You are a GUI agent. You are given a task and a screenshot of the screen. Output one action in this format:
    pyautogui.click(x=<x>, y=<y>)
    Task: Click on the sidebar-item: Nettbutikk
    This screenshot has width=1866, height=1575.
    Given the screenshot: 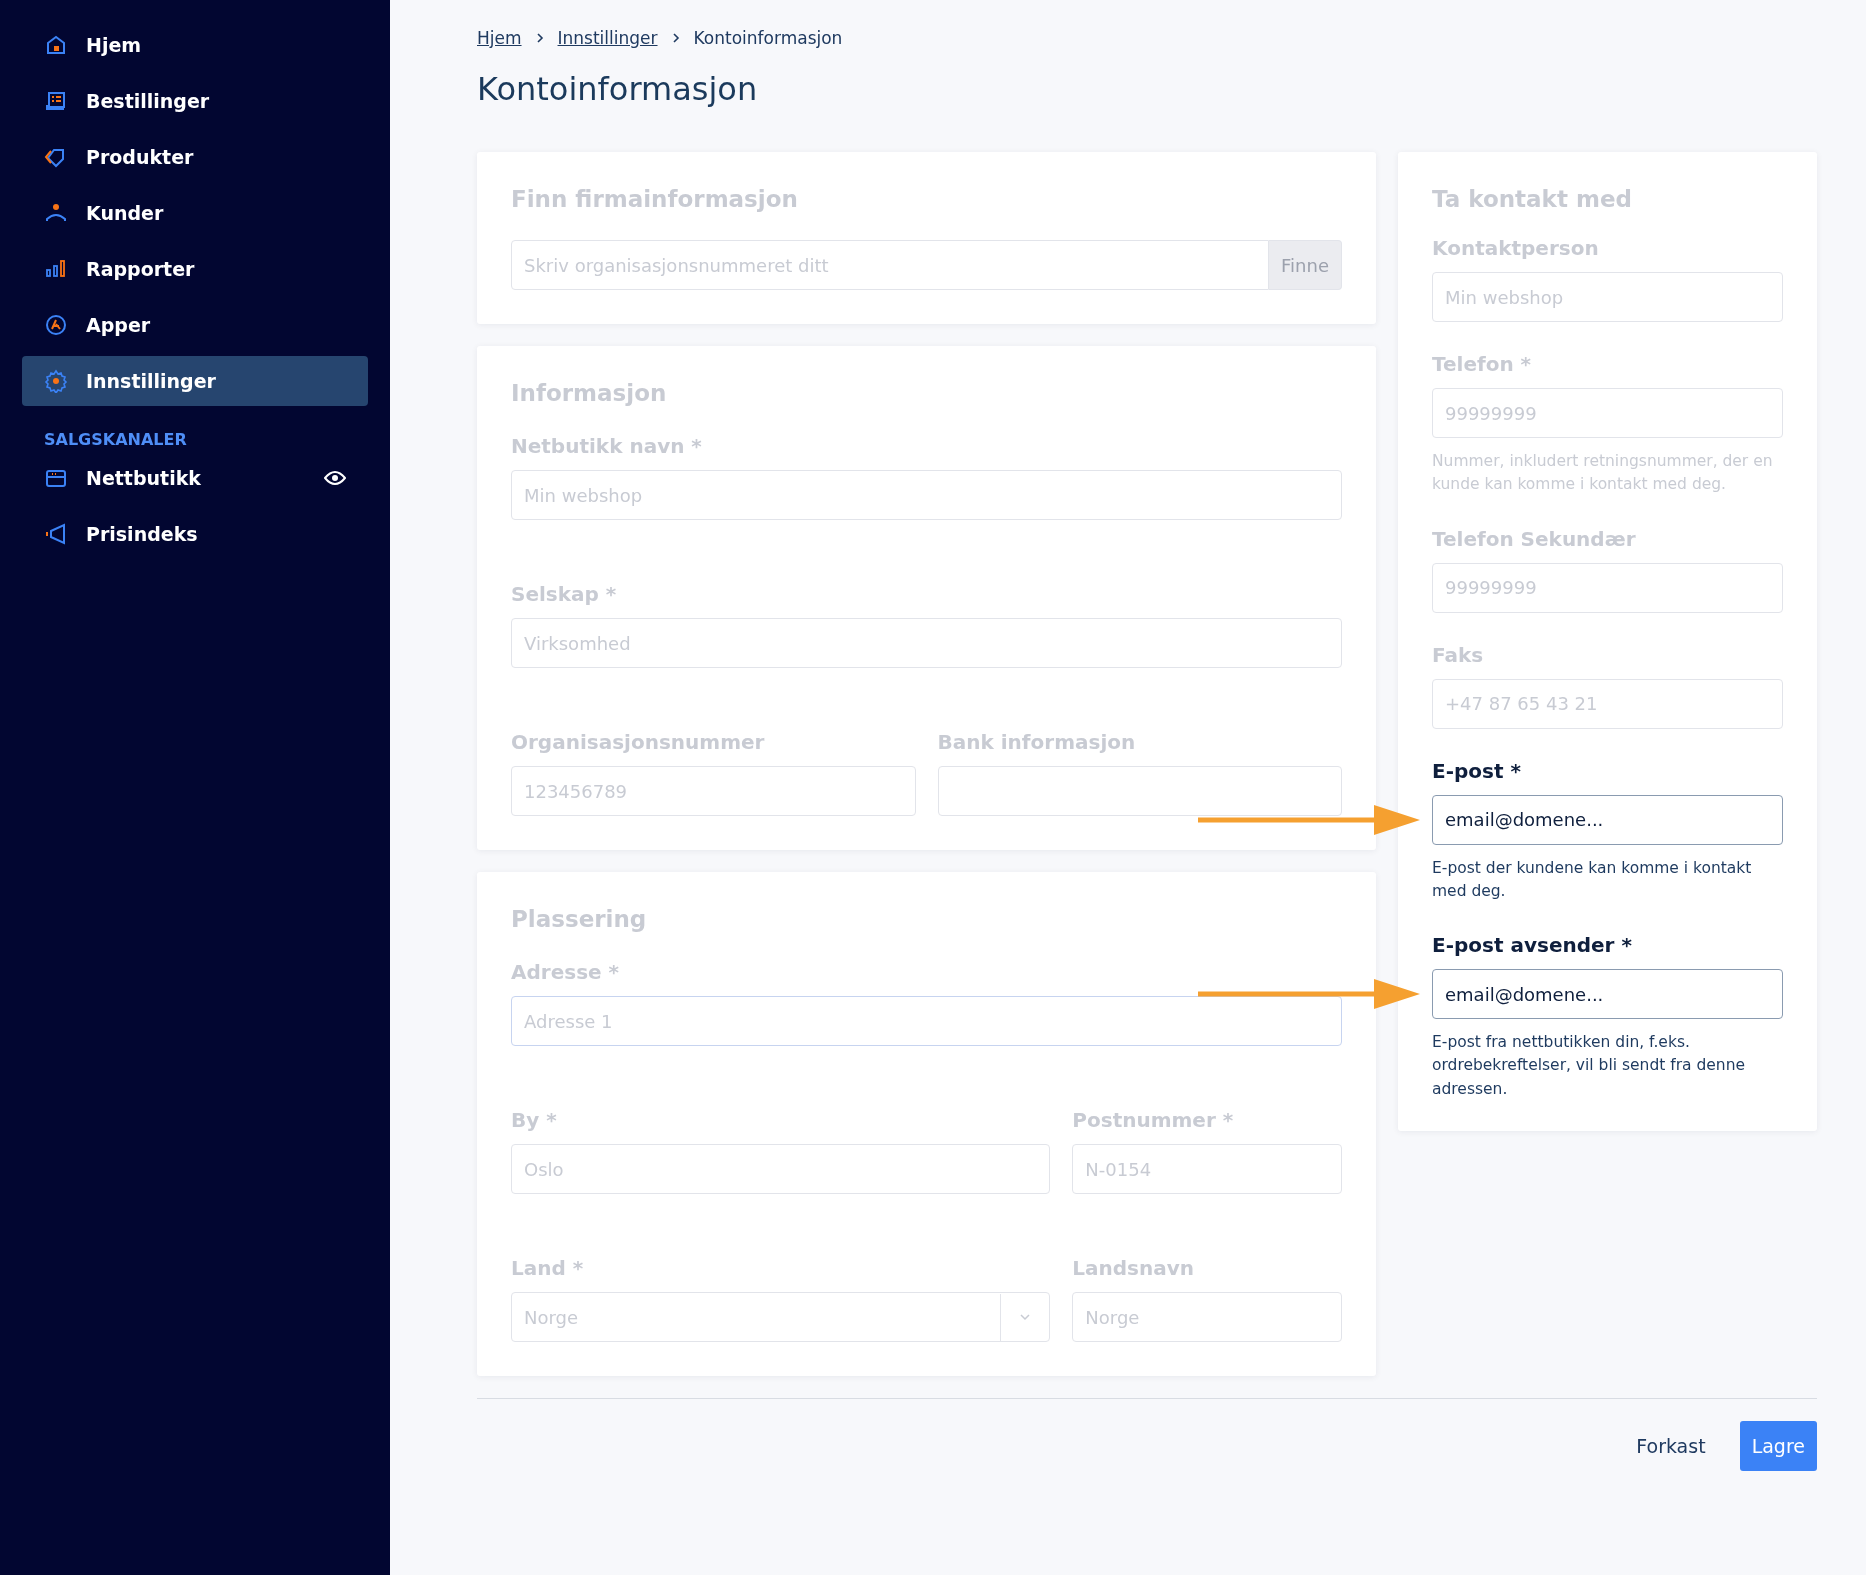 What is the action you would take?
    pyautogui.click(x=195, y=478)
    